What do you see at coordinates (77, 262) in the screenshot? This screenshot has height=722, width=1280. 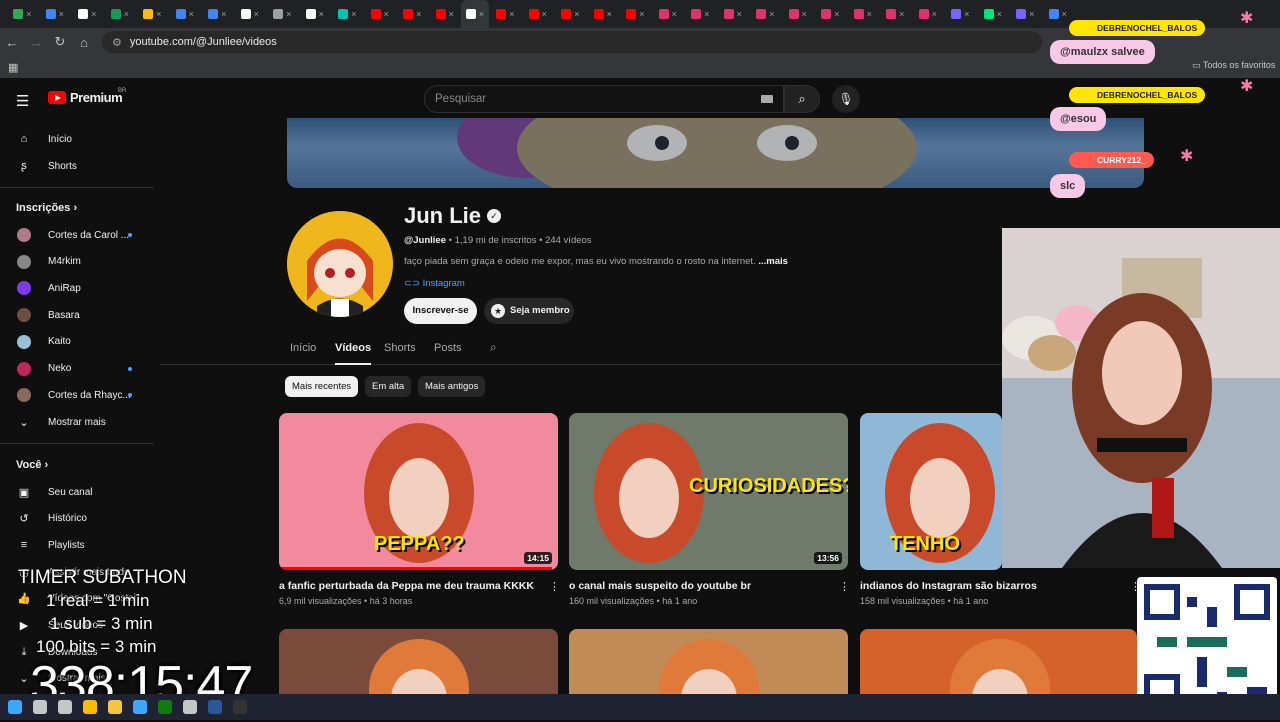 I see `sidebar-subscription: M4rkim` at bounding box center [77, 262].